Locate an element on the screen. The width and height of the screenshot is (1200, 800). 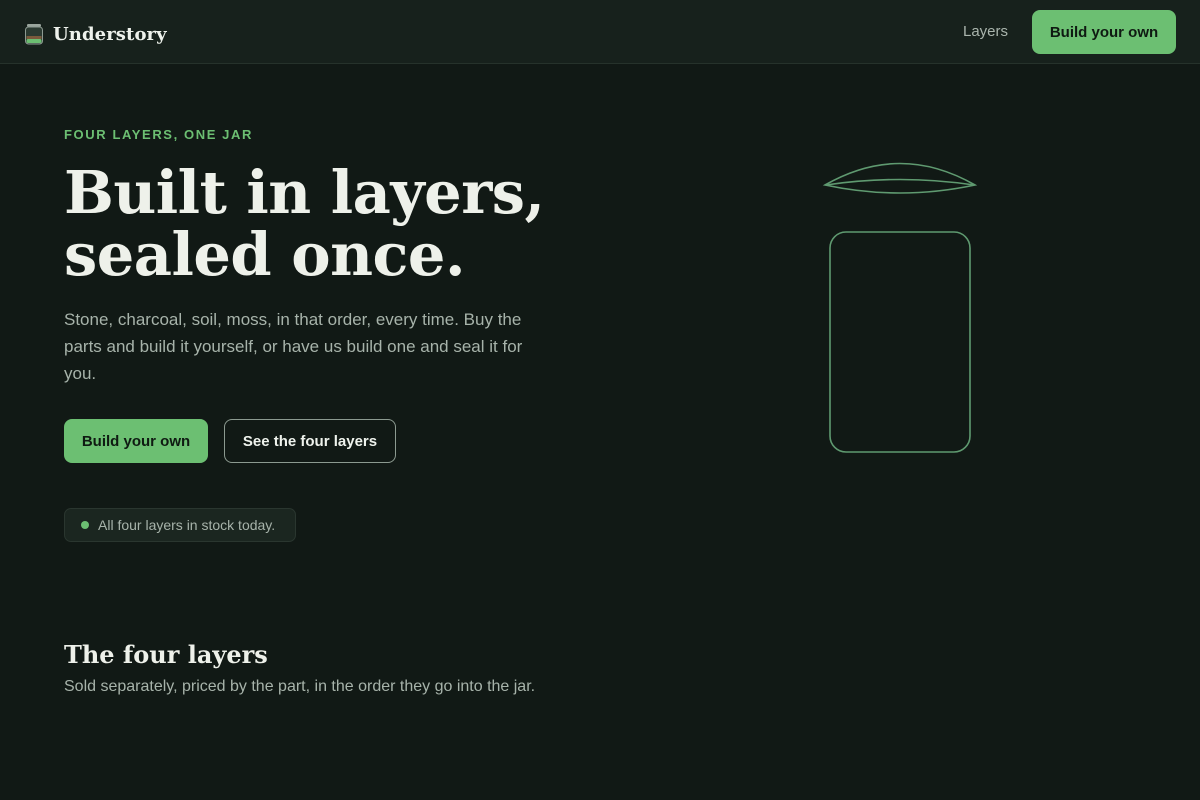
hero-headline: Built in layers, sealed once. is located at coordinates (344, 224).